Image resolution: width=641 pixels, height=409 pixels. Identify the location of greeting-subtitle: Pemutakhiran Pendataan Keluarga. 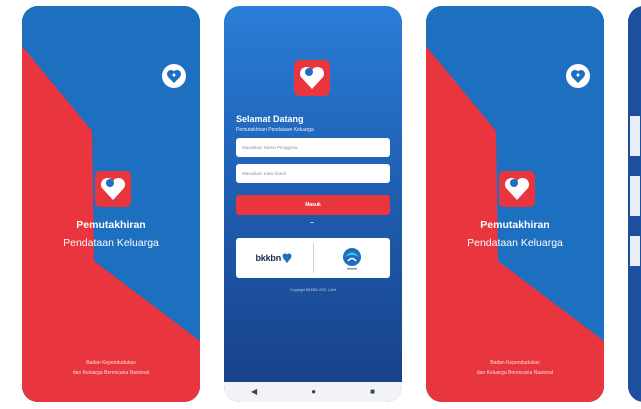
(275, 130).